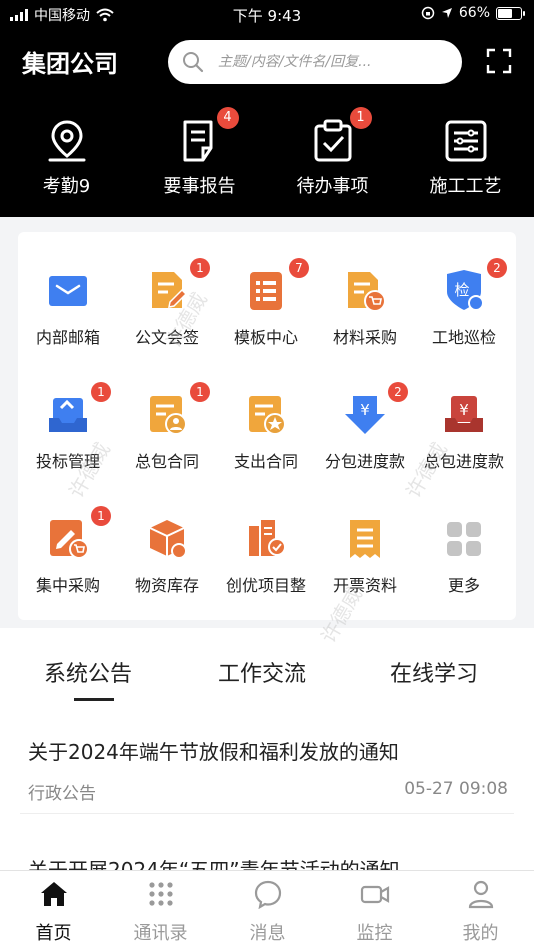 Image resolution: width=534 pixels, height=950 pixels. I want to click on scan-icon, so click(499, 61).